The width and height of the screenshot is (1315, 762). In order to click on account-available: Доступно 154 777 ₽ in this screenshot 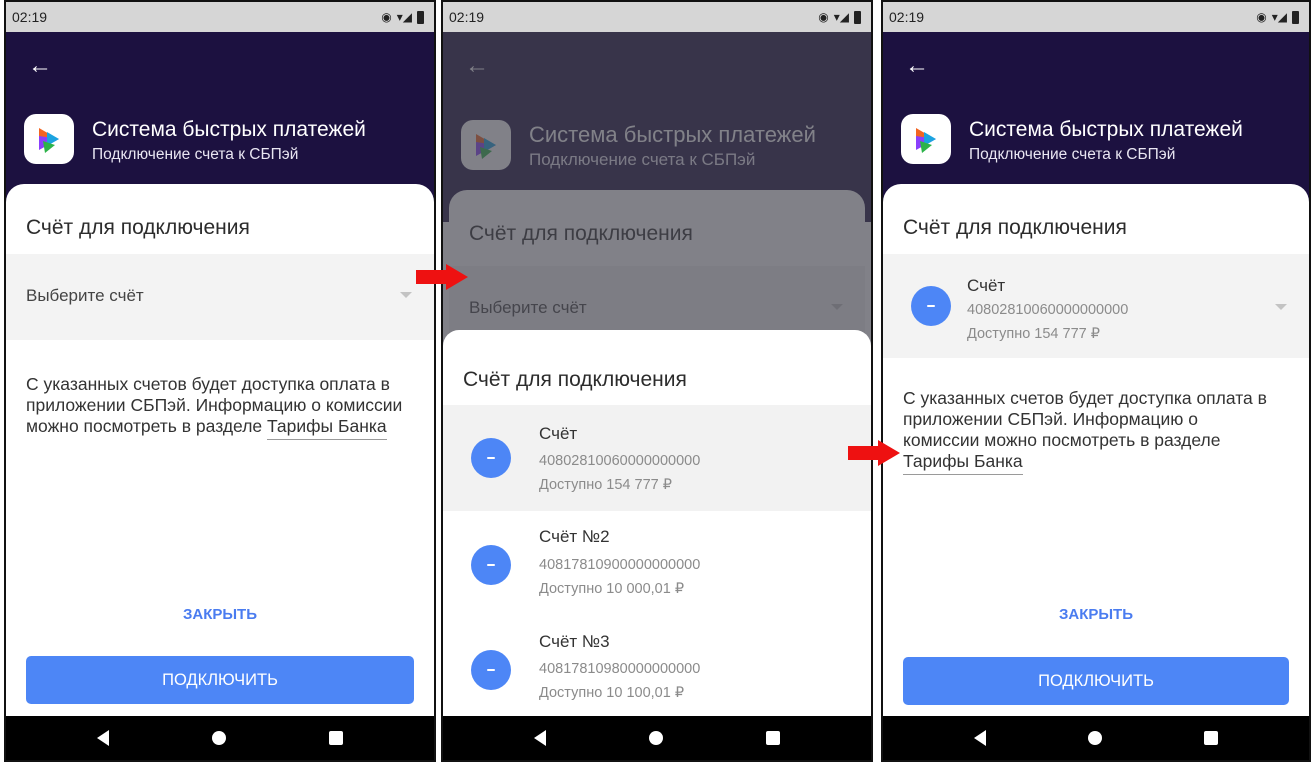, I will do `click(605, 485)`.